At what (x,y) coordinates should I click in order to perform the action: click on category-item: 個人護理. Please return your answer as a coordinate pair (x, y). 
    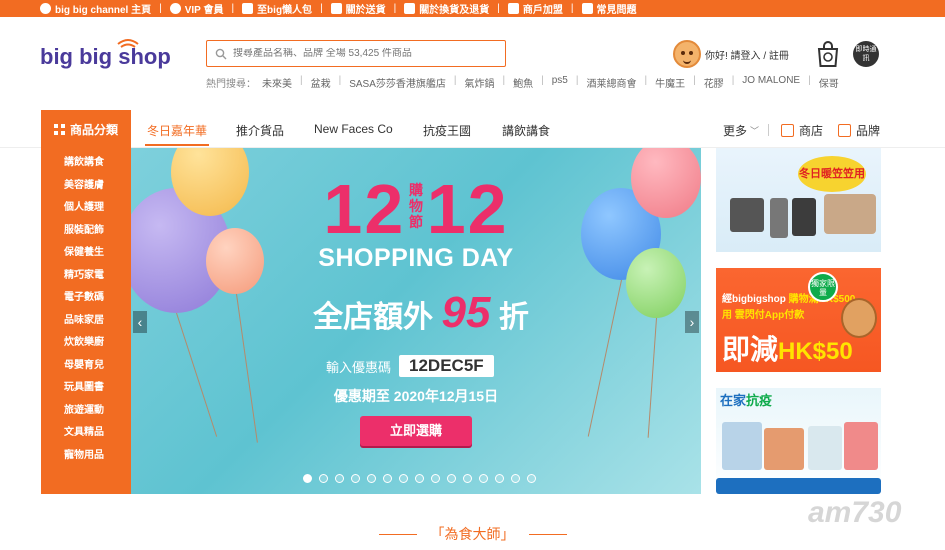
    Looking at the image, I should click on (86, 208).